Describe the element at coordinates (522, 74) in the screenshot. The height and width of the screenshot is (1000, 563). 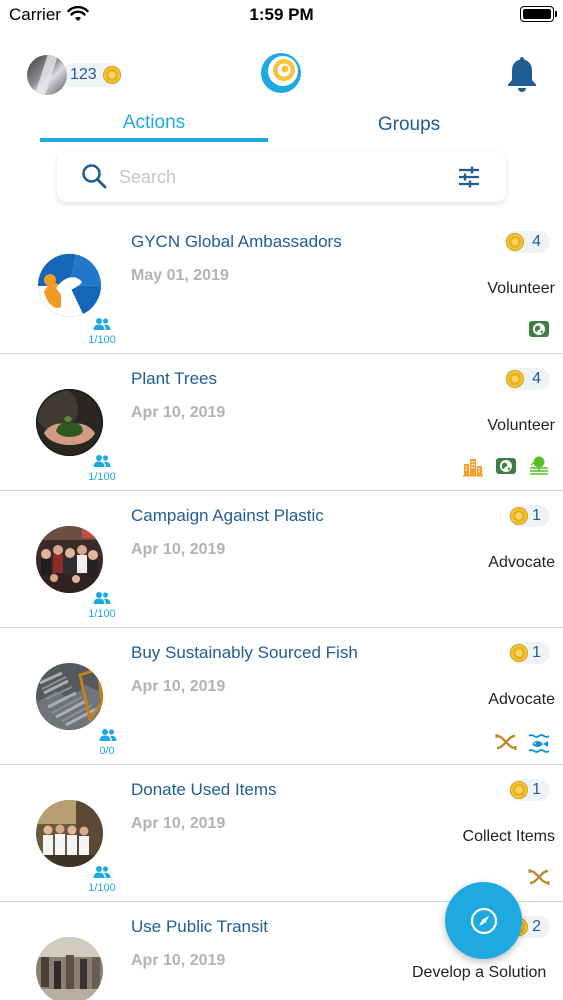
I see `notifications-bell-icon` at that location.